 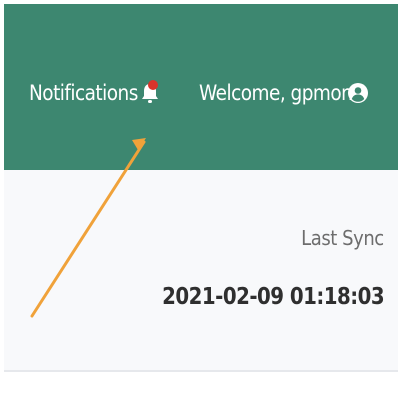 I want to click on section-divider, so click(x=201, y=371).